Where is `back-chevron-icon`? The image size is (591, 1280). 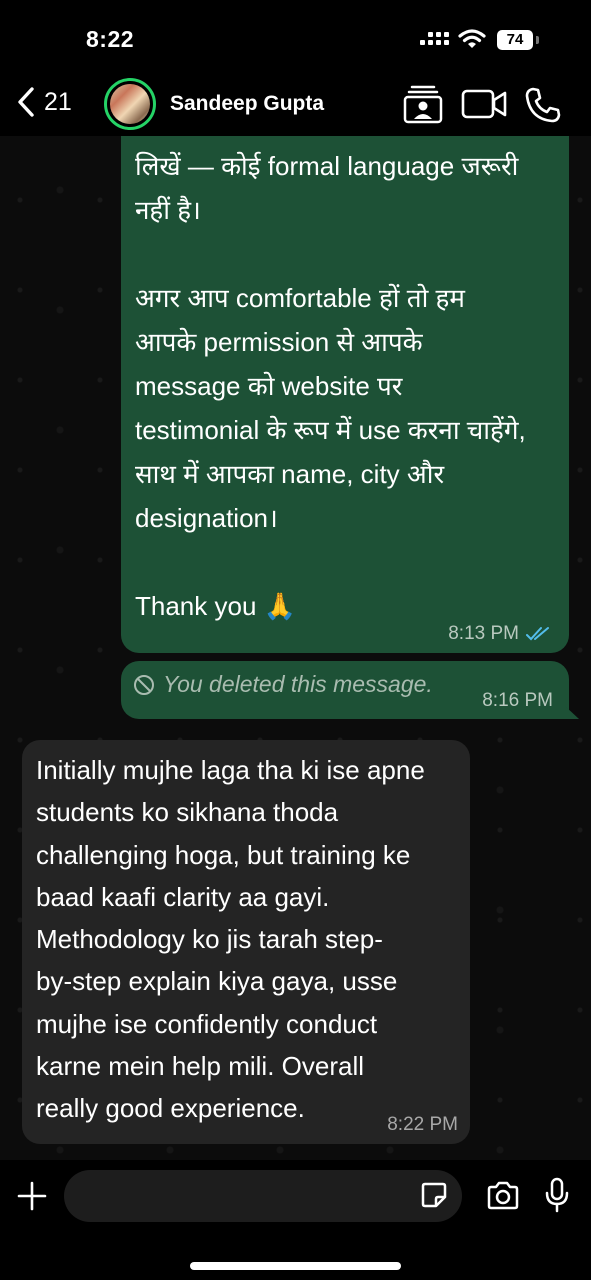
back-chevron-icon is located at coordinates (26, 102).